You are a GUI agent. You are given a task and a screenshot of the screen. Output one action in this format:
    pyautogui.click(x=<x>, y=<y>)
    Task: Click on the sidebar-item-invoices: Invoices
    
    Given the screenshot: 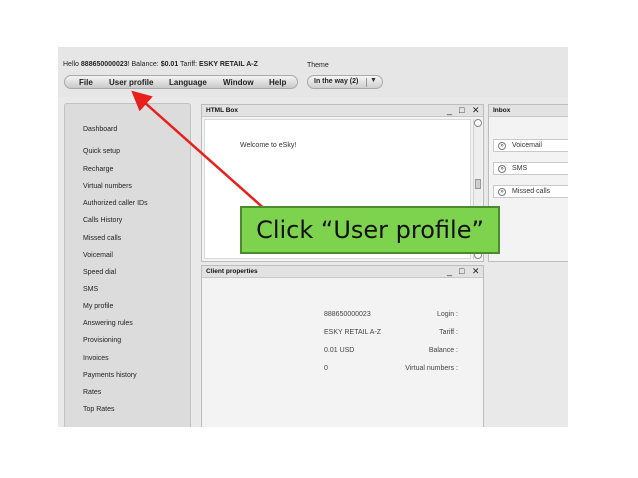 What is the action you would take?
    pyautogui.click(x=96, y=358)
    